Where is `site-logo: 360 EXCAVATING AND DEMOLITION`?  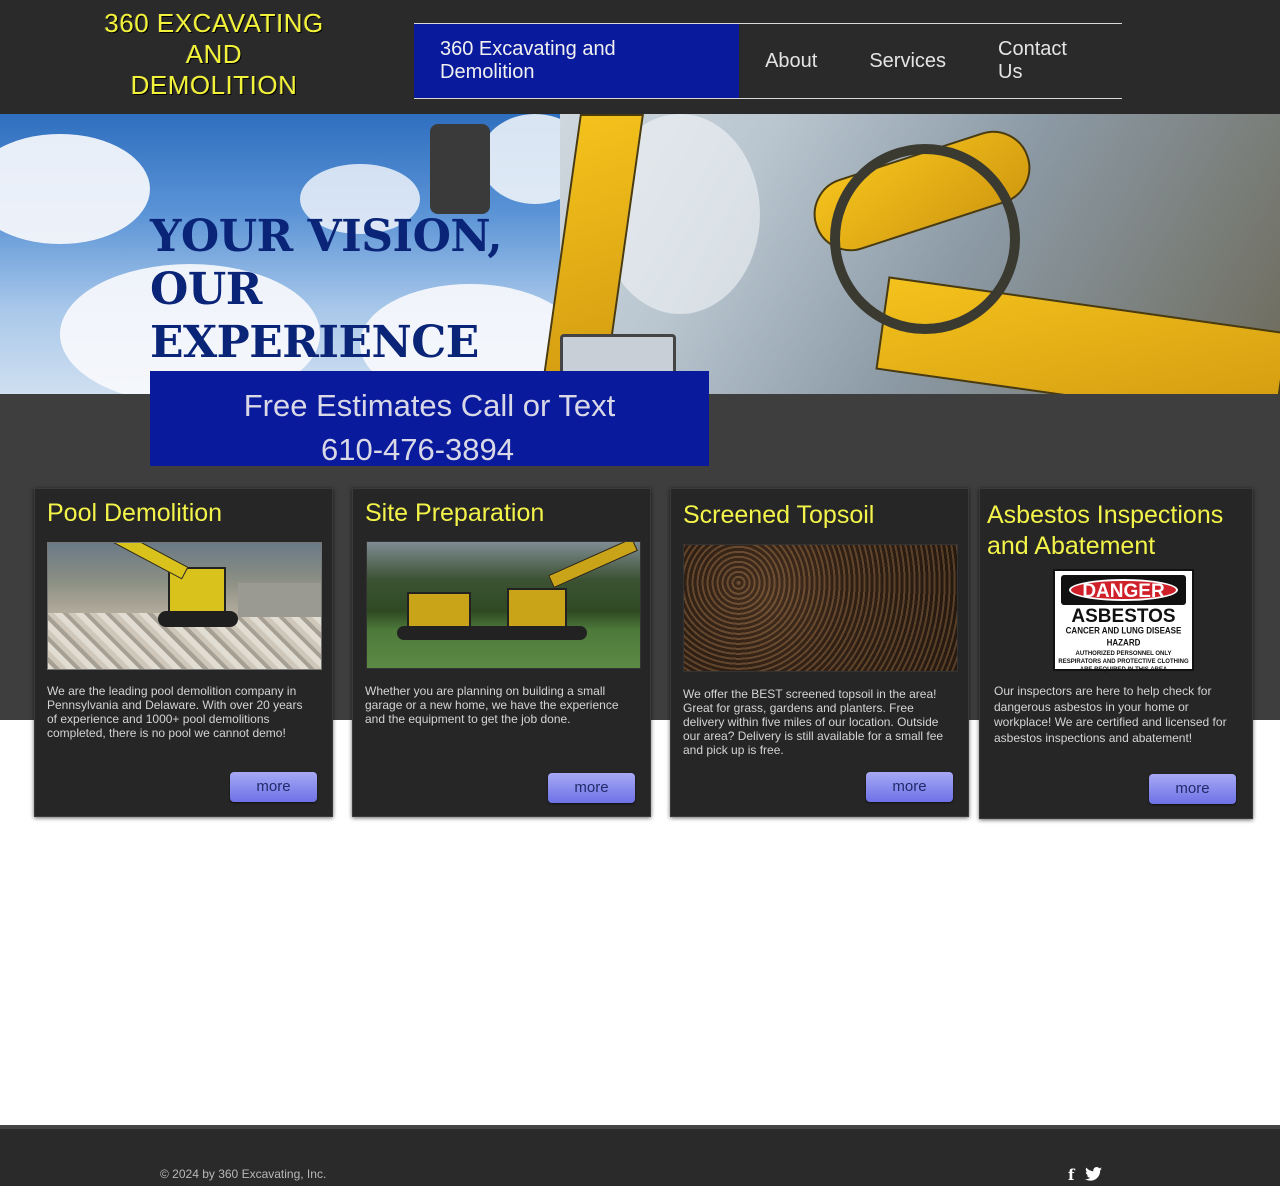 site-logo: 360 EXCAVATING AND DEMOLITION is located at coordinates (214, 54).